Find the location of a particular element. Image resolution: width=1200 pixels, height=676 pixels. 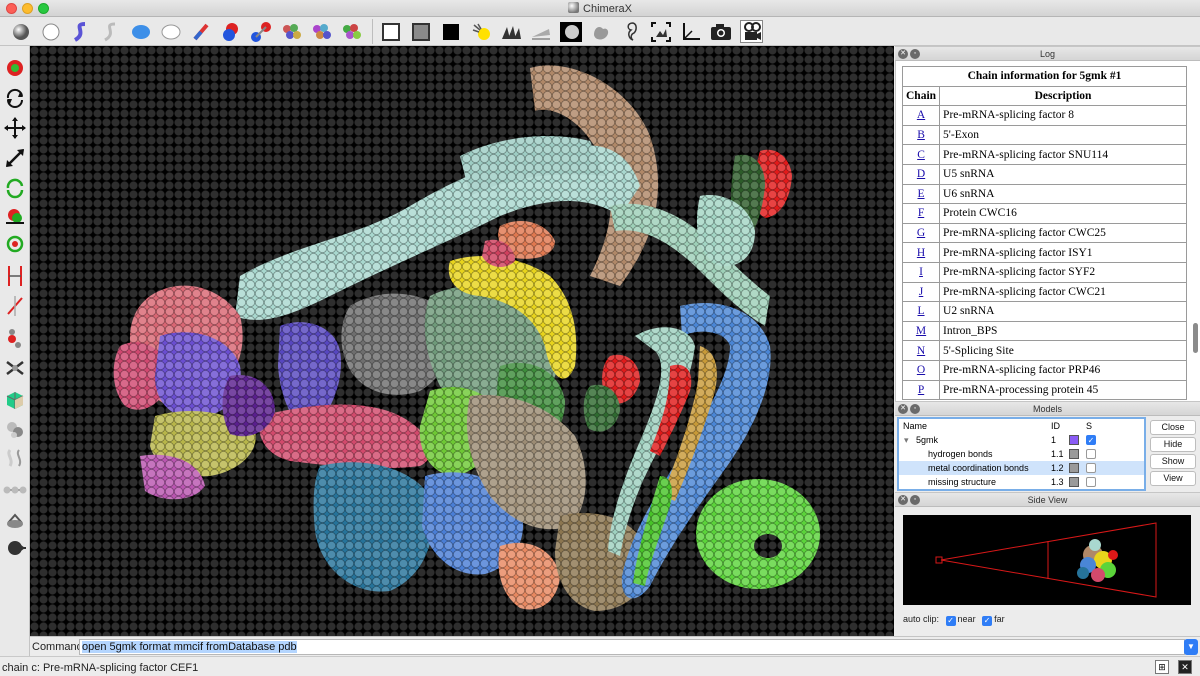

tug-atoms-icon is located at coordinates (15, 490).